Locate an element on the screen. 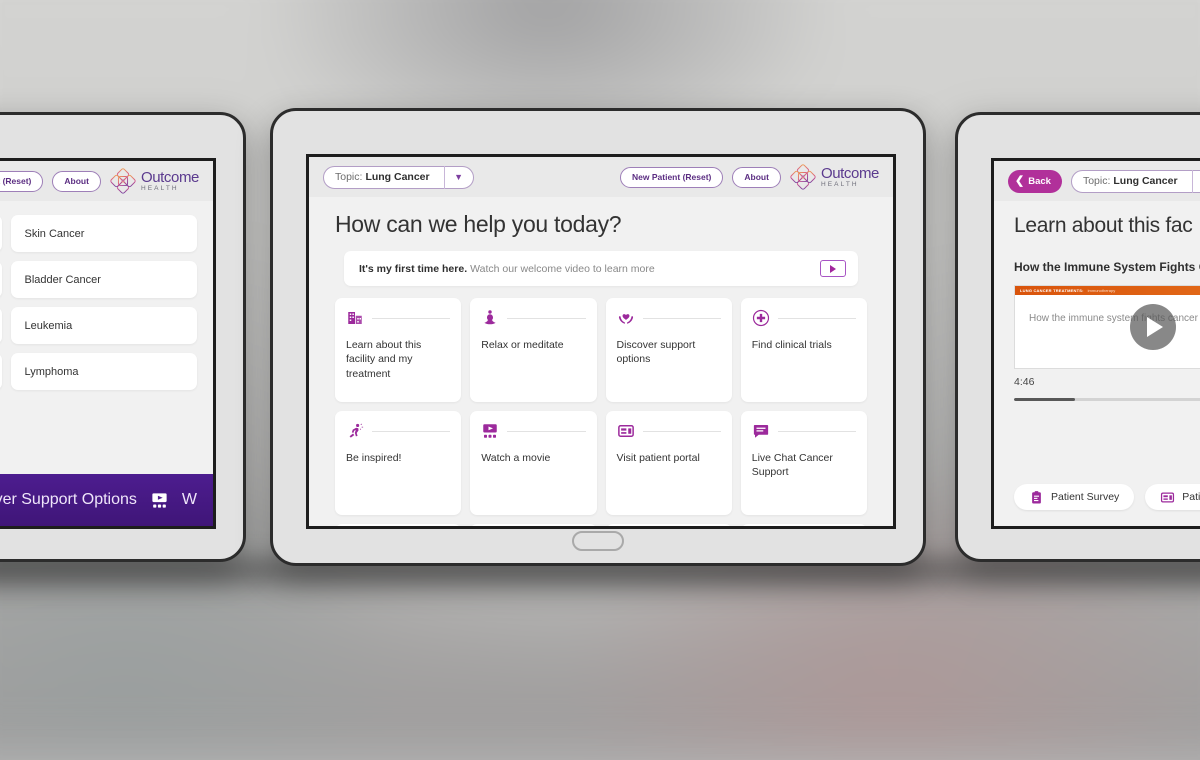  topic-option: Bladder Cancer is located at coordinates (103, 279).